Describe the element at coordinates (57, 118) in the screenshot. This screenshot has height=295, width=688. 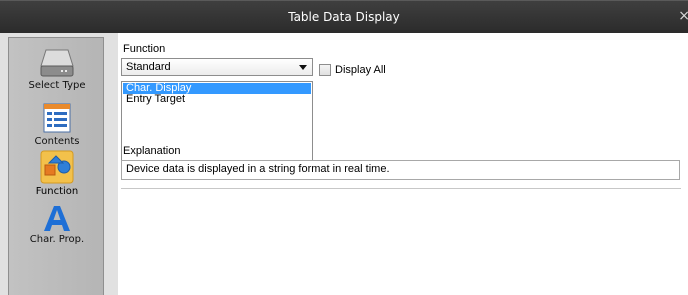
I see `list-icon` at that location.